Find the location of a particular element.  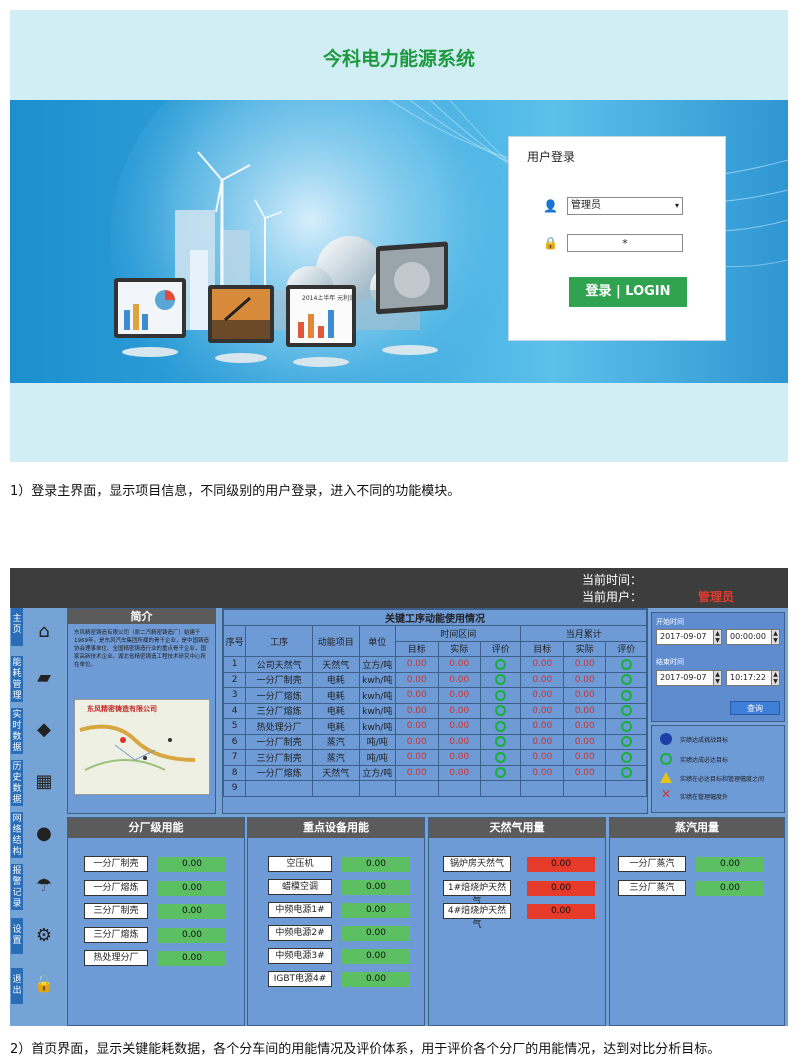

energy-item-label: 4#焙烧炉天然气 is located at coordinates (477, 916).